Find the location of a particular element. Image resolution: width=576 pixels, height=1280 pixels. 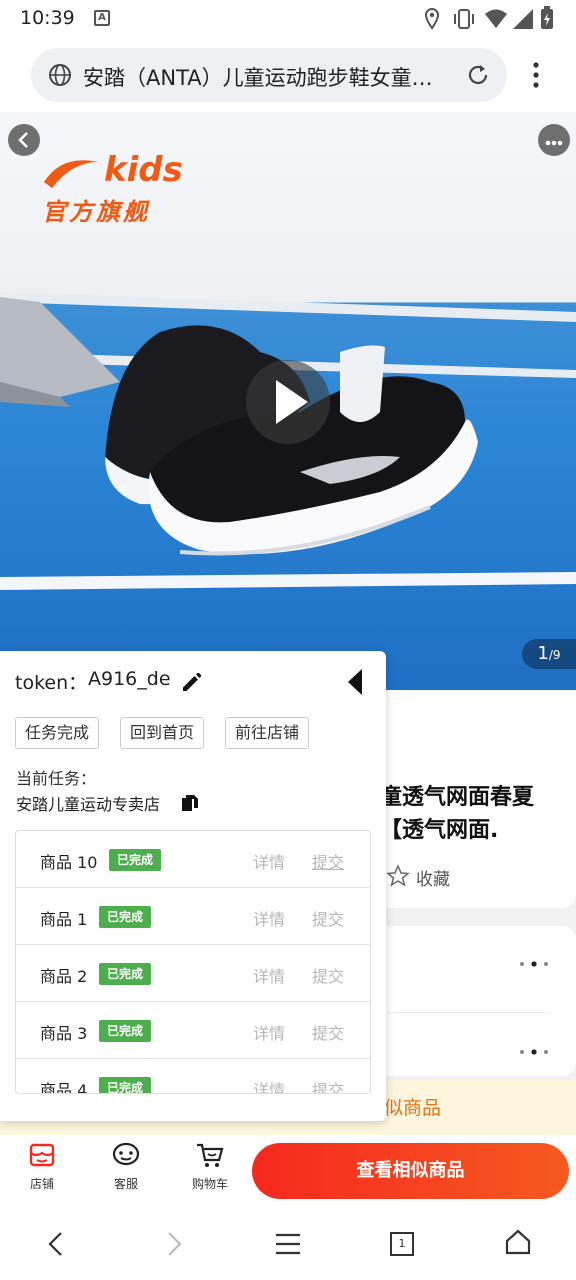

bottom-action-bar: 店铺 客服 购物车 查看相似商品 is located at coordinates (288, 1170).